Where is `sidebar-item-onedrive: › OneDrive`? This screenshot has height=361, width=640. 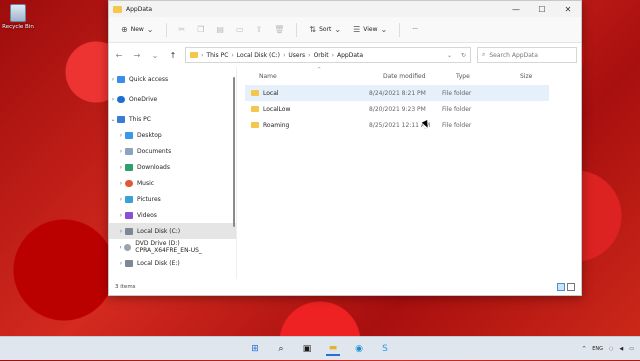
sidebar-item-onedrive: › OneDrive is located at coordinates (172, 99).